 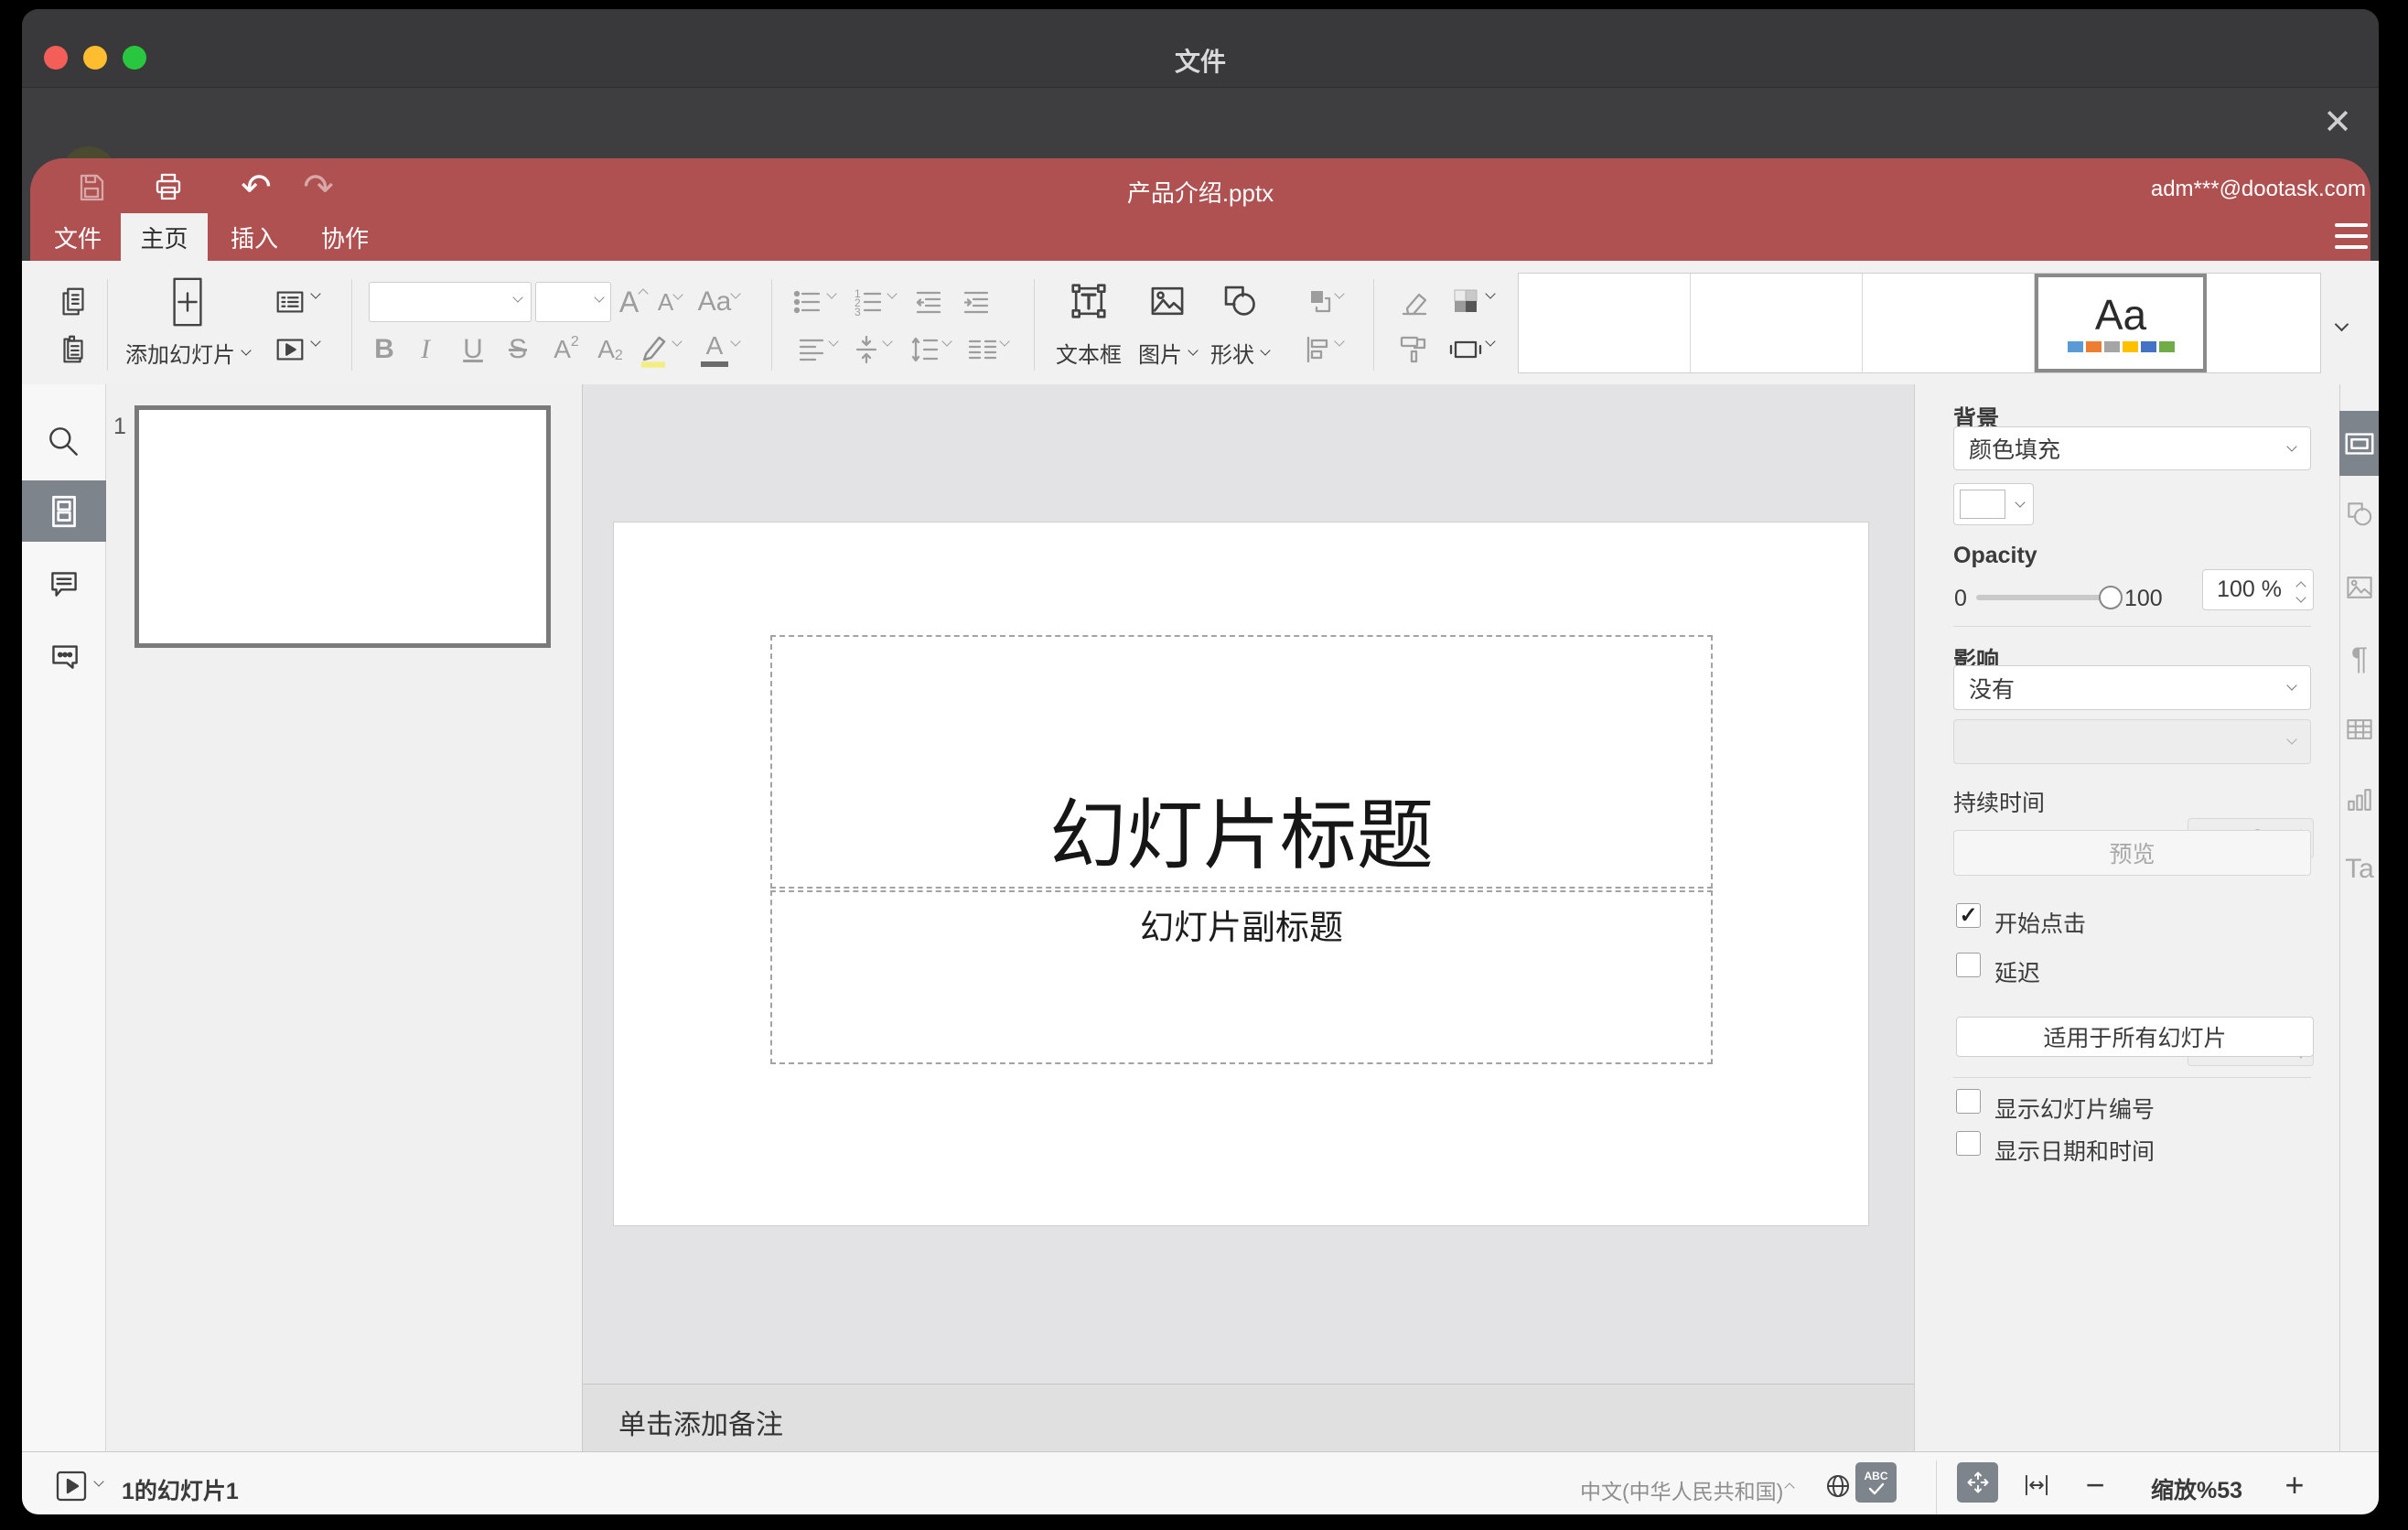 I want to click on fill-color-picker, so click(x=1993, y=504).